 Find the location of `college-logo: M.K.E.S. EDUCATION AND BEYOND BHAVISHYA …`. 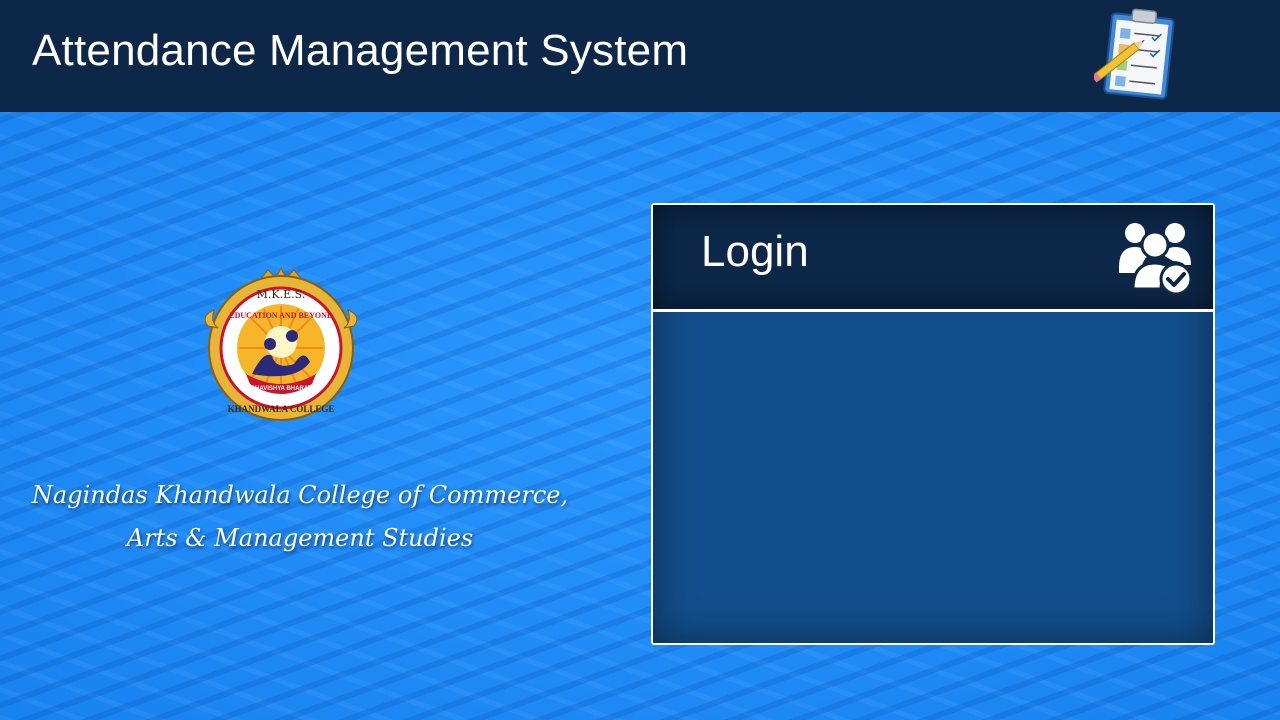

college-logo: M.K.E.S. EDUCATION AND BEYOND BHAVISHYA … is located at coordinates (281, 343).